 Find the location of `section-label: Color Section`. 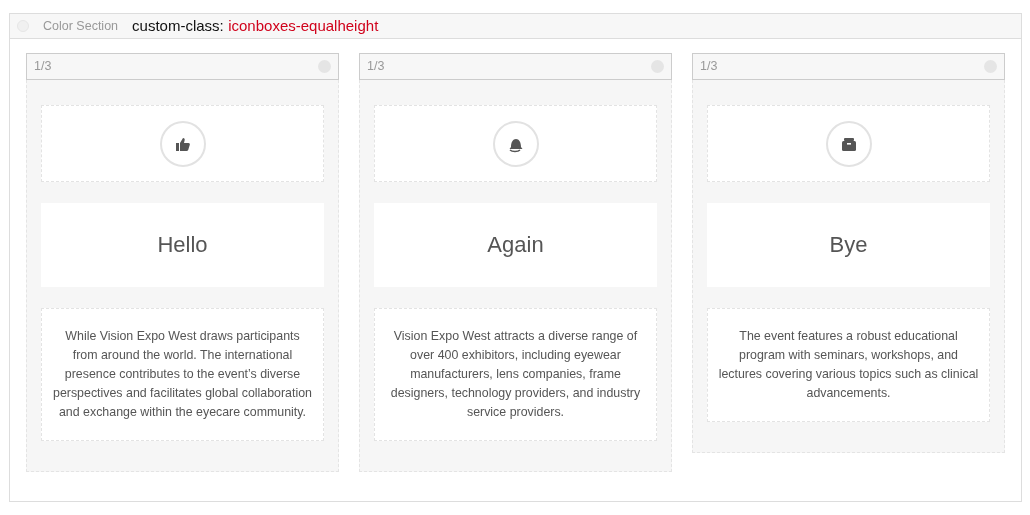

section-label: Color Section is located at coordinates (81, 26).